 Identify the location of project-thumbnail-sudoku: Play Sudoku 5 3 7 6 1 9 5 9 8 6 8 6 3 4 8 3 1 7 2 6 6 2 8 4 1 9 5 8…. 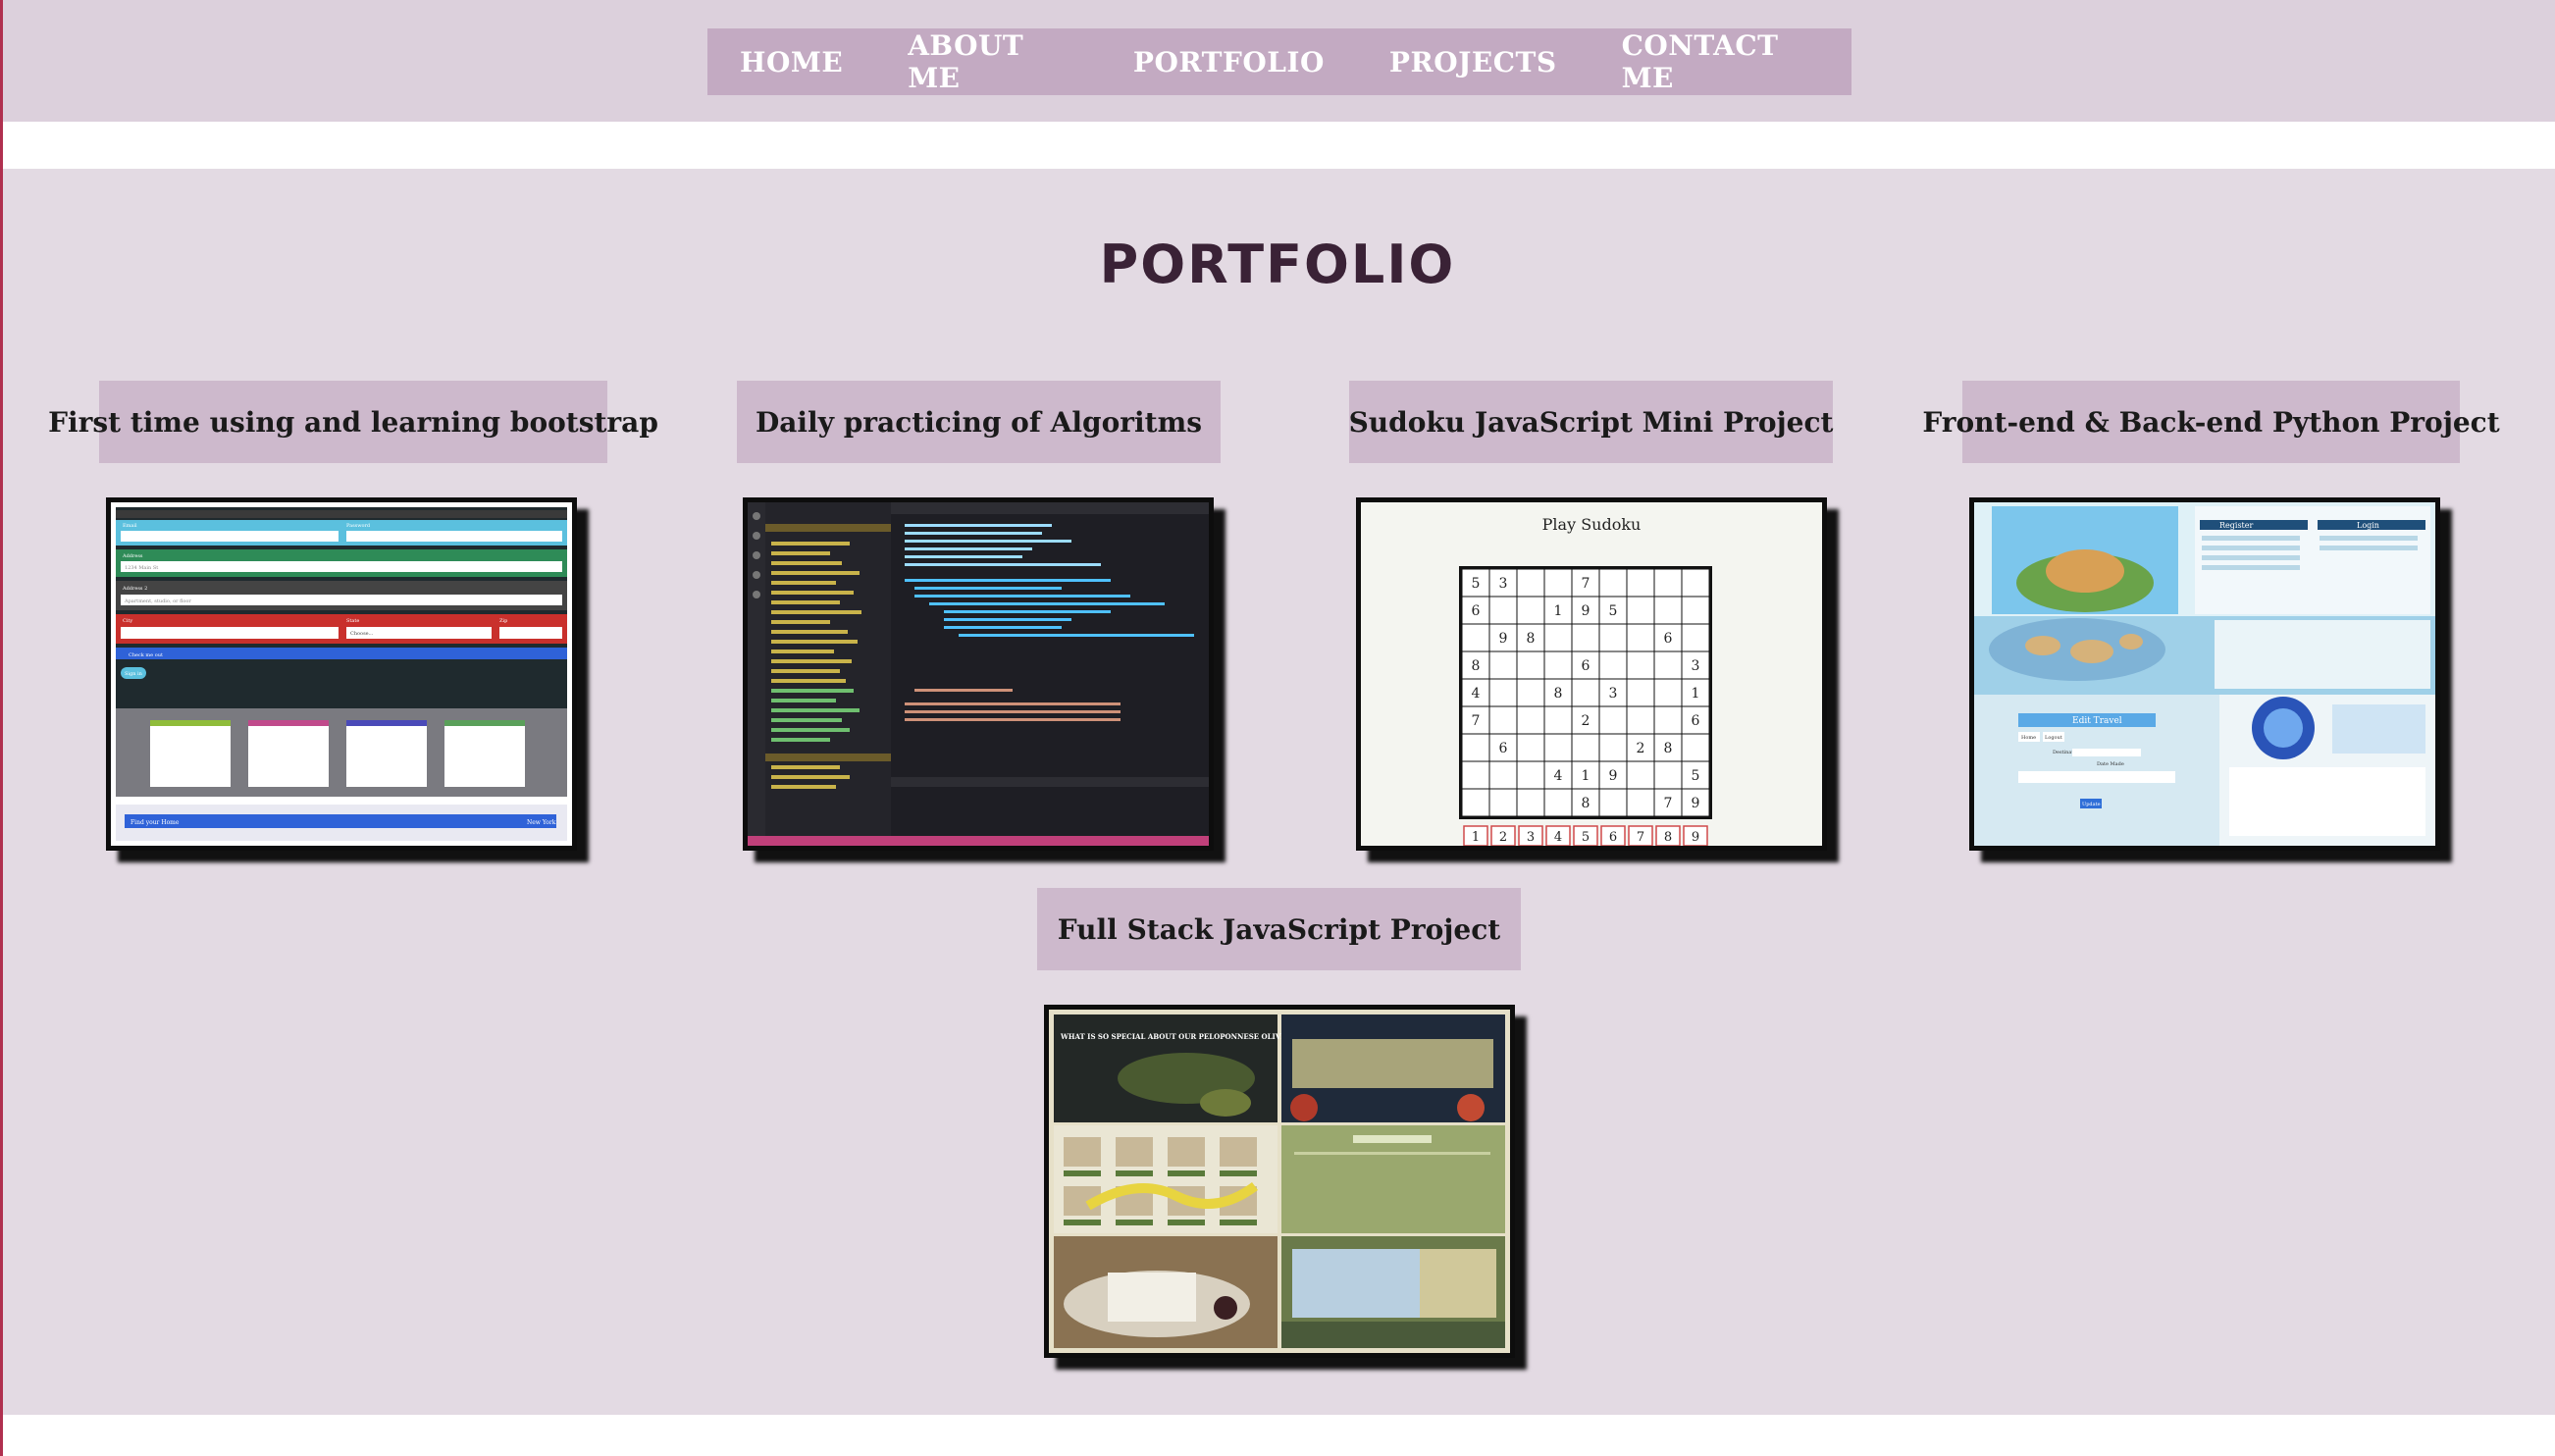
(1592, 674).